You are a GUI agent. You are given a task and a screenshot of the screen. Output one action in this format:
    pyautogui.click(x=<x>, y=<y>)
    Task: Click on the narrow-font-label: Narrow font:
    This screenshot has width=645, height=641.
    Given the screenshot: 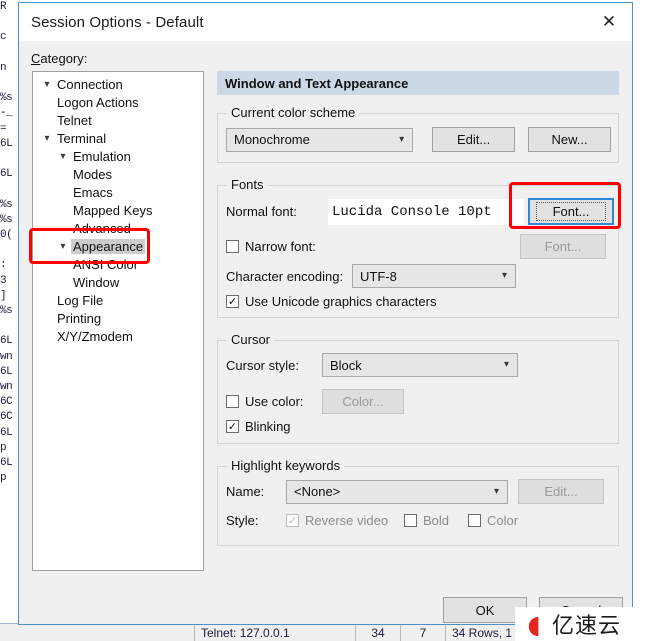 What is the action you would take?
    pyautogui.click(x=280, y=246)
    